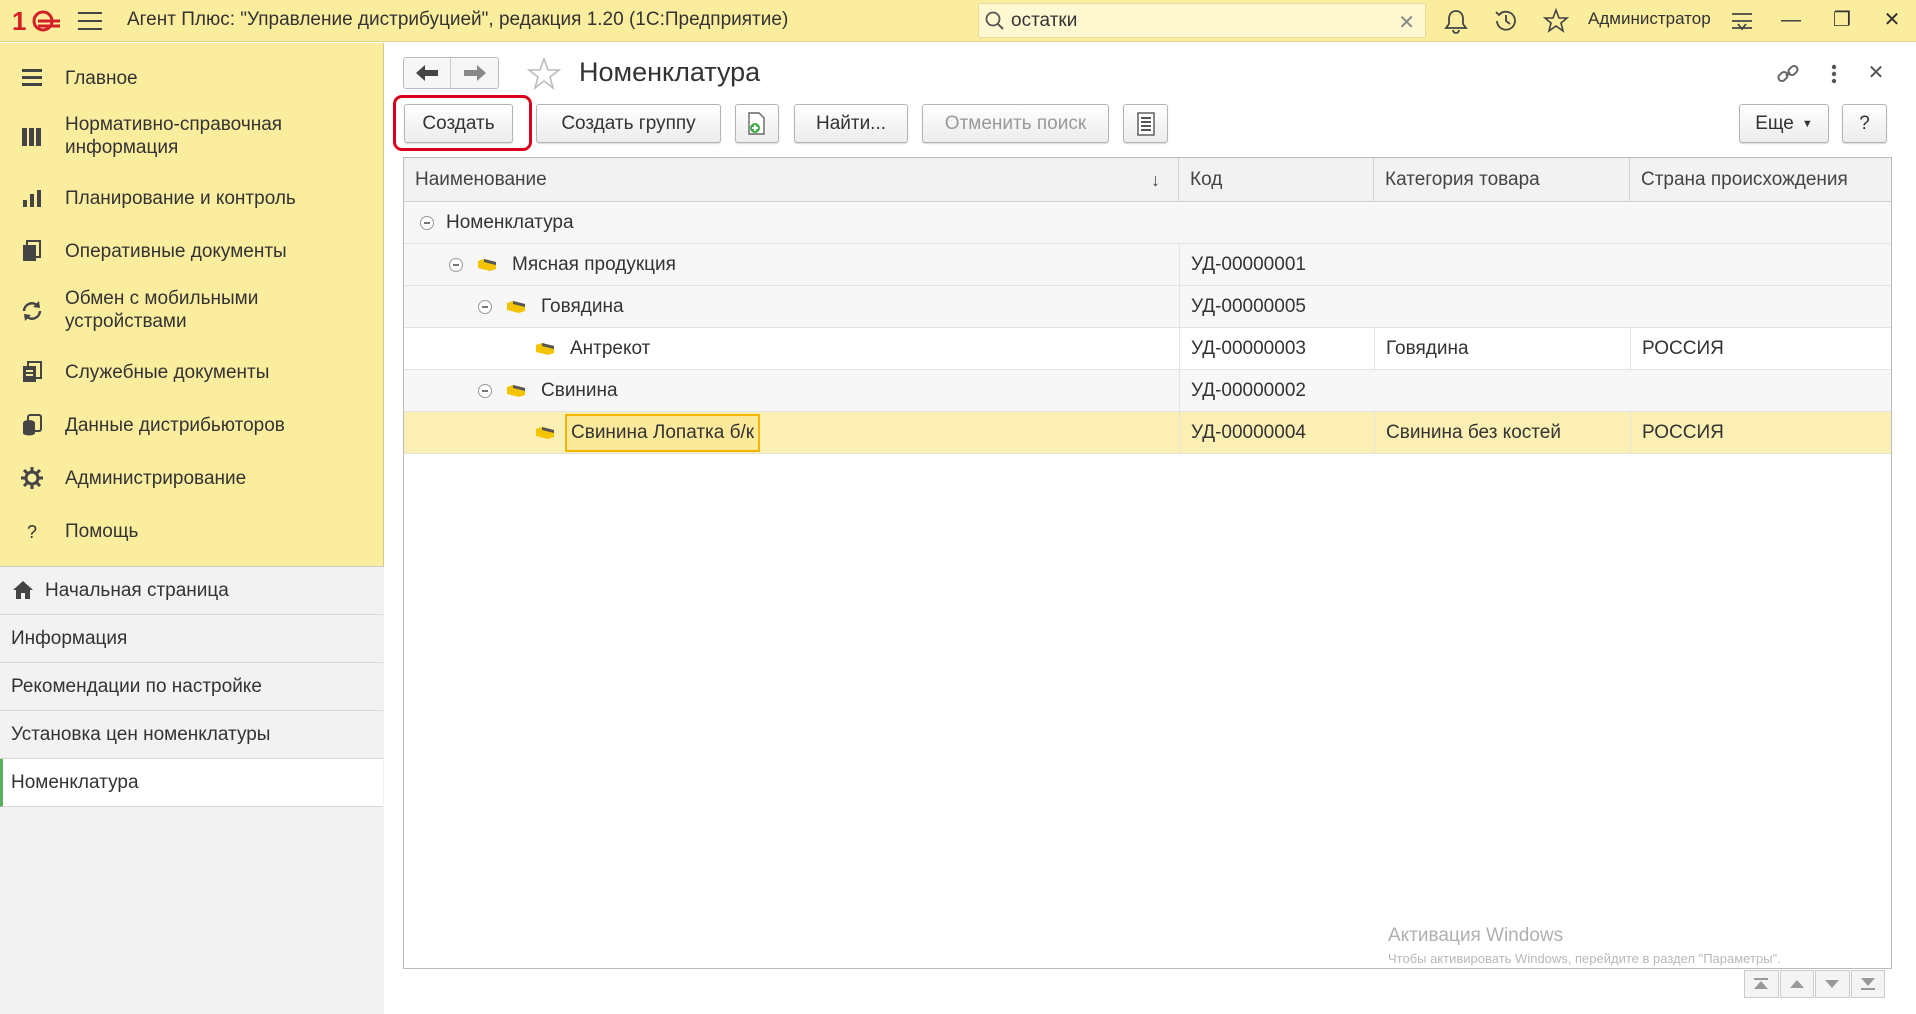 Image resolution: width=1916 pixels, height=1014 pixels. What do you see at coordinates (31, 137) in the screenshot?
I see `reference-icon` at bounding box center [31, 137].